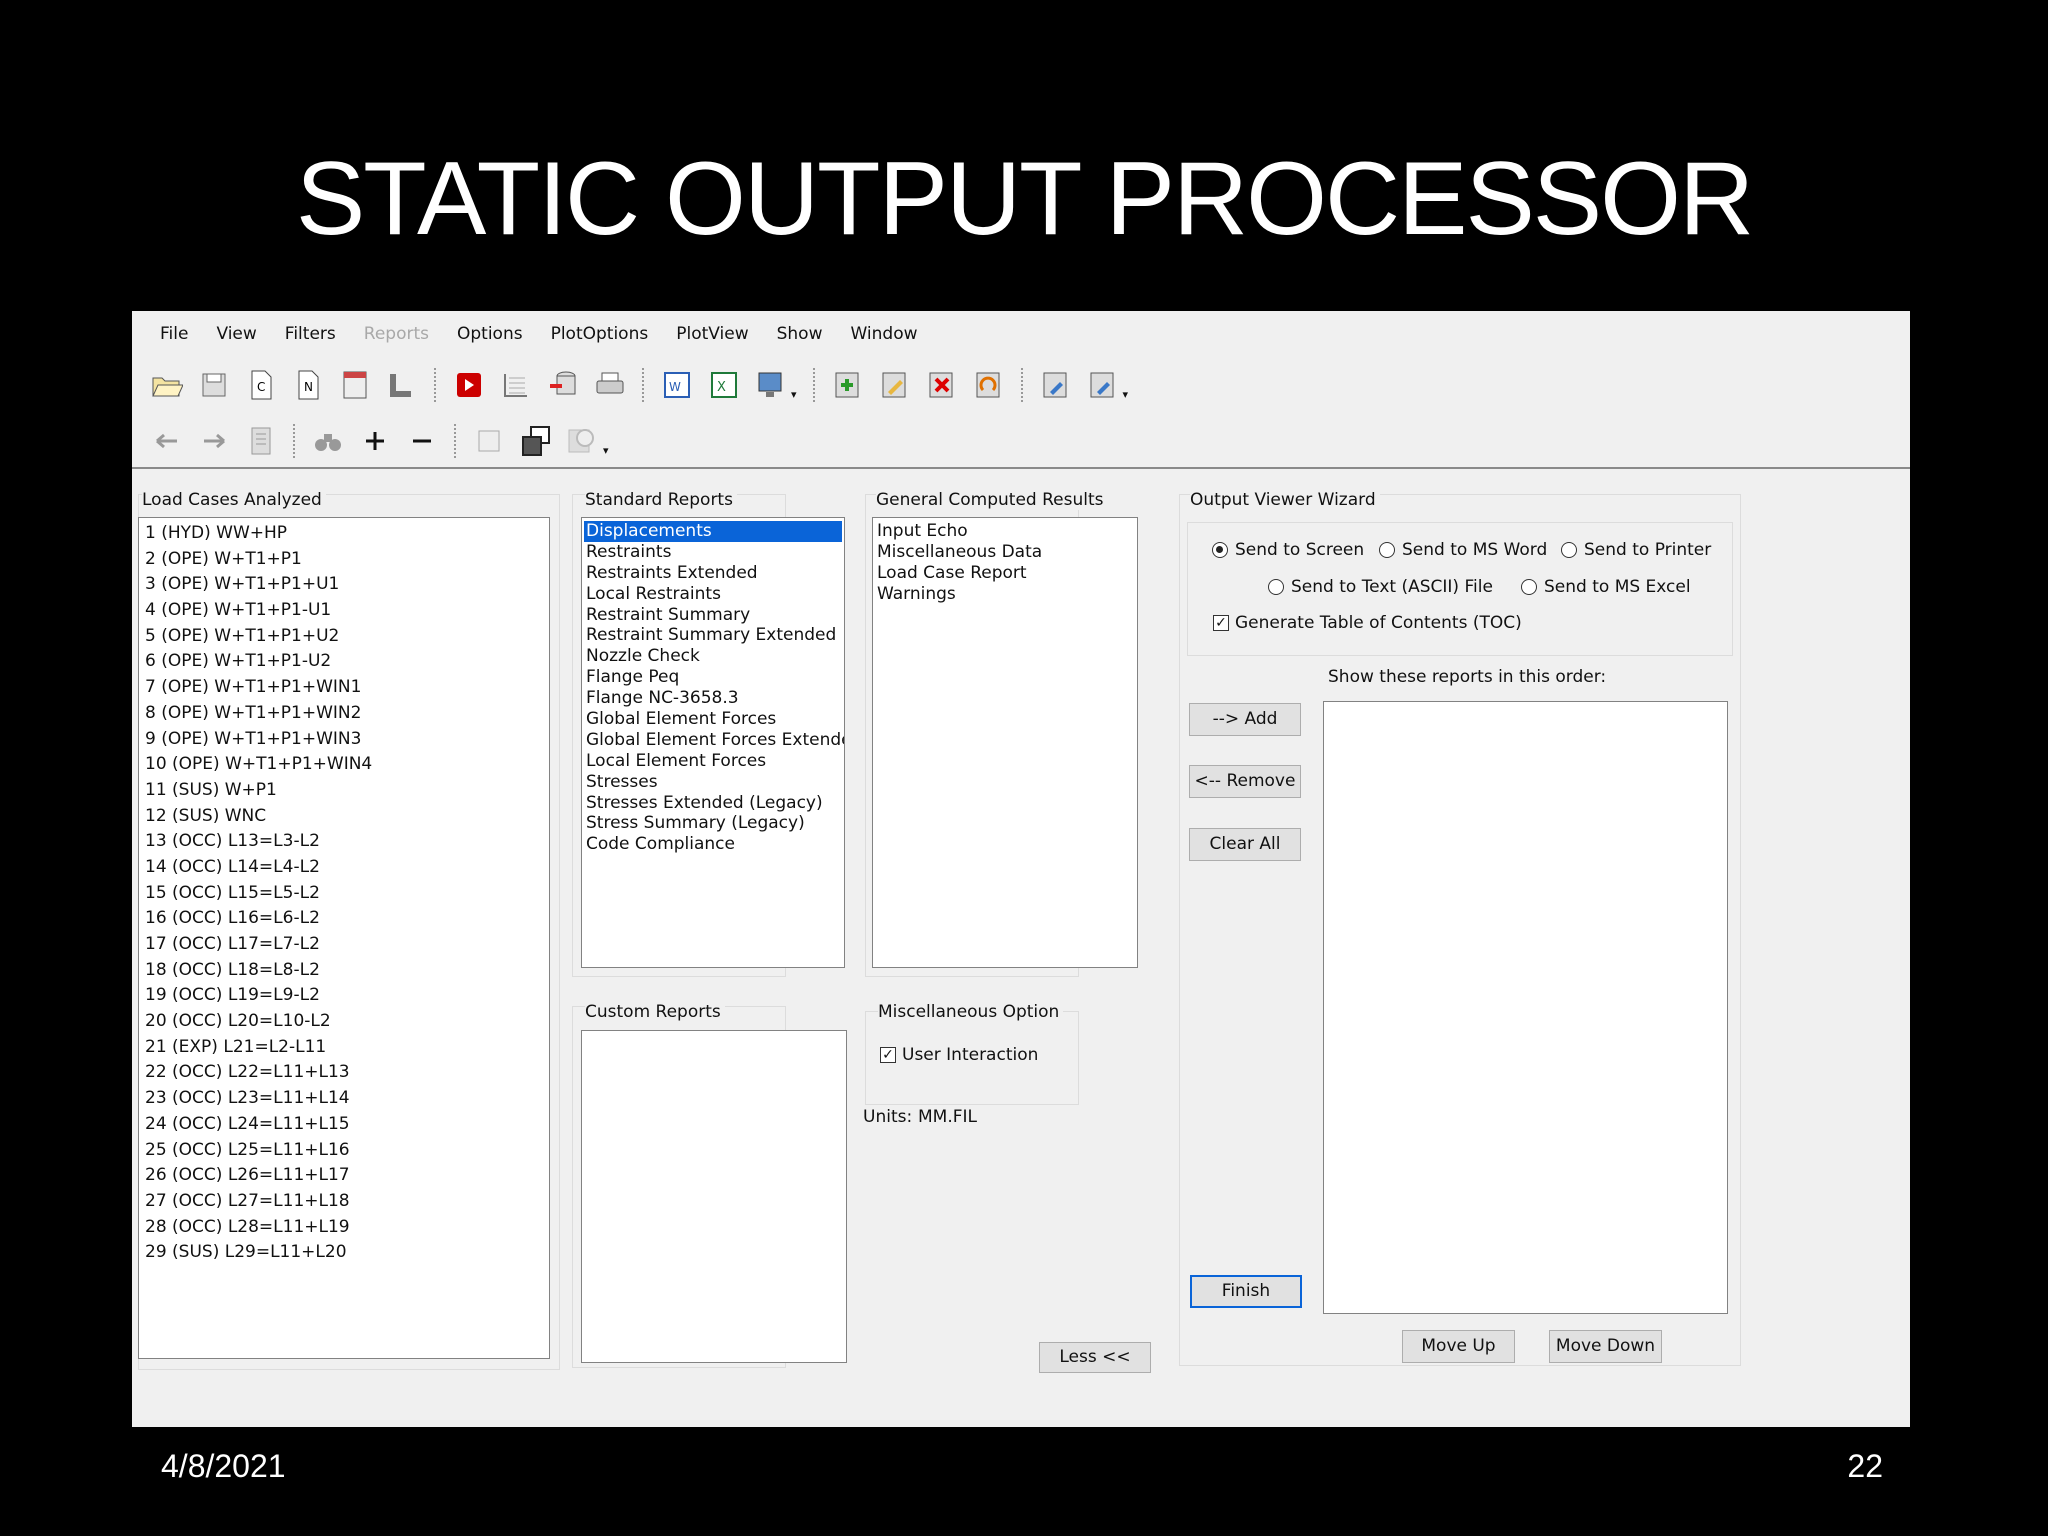 The height and width of the screenshot is (1536, 2048). What do you see at coordinates (344, 1253) in the screenshot?
I see `list-item: 29 (SUS) L29=L11+L20` at bounding box center [344, 1253].